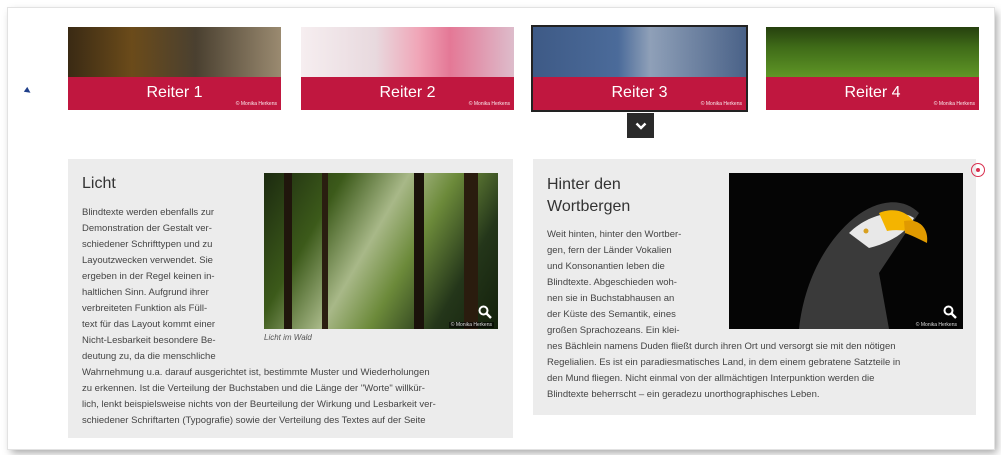  Describe the element at coordinates (606, 266) in the screenshot. I see `text-line: und Konsonantien leben die` at that location.